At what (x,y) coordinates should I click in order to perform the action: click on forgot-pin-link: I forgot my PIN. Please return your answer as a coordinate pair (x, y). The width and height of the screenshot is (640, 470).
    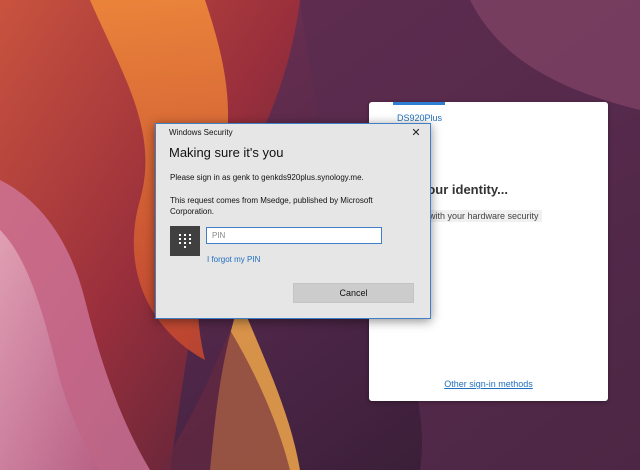
    Looking at the image, I should click on (233, 259).